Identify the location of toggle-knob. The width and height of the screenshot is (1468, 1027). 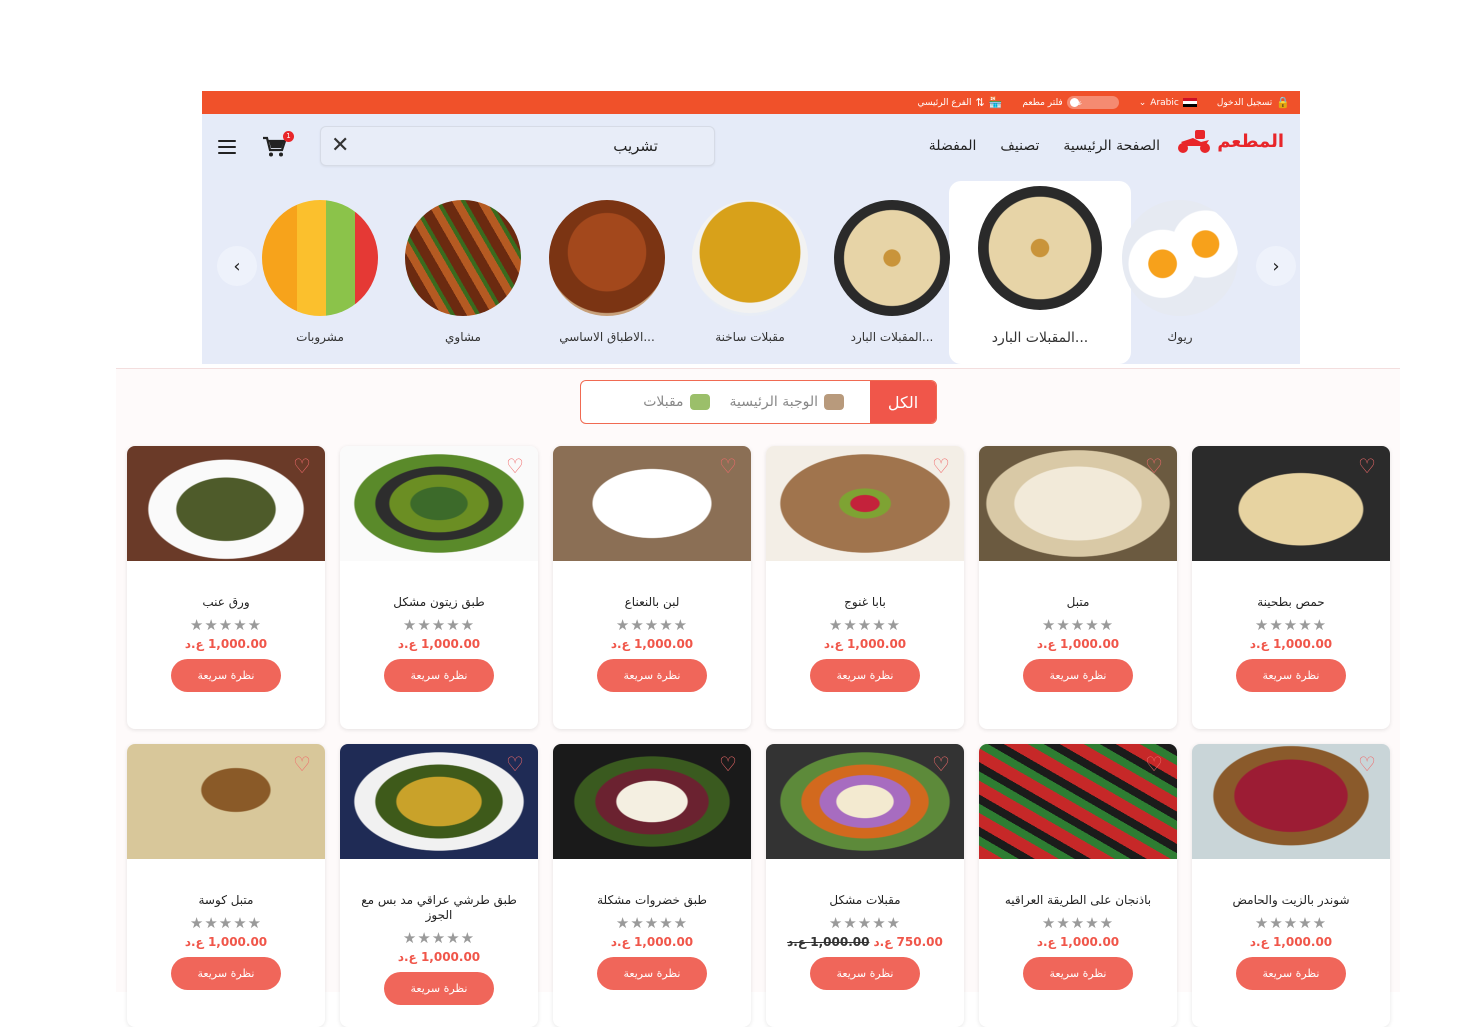
(1074, 102).